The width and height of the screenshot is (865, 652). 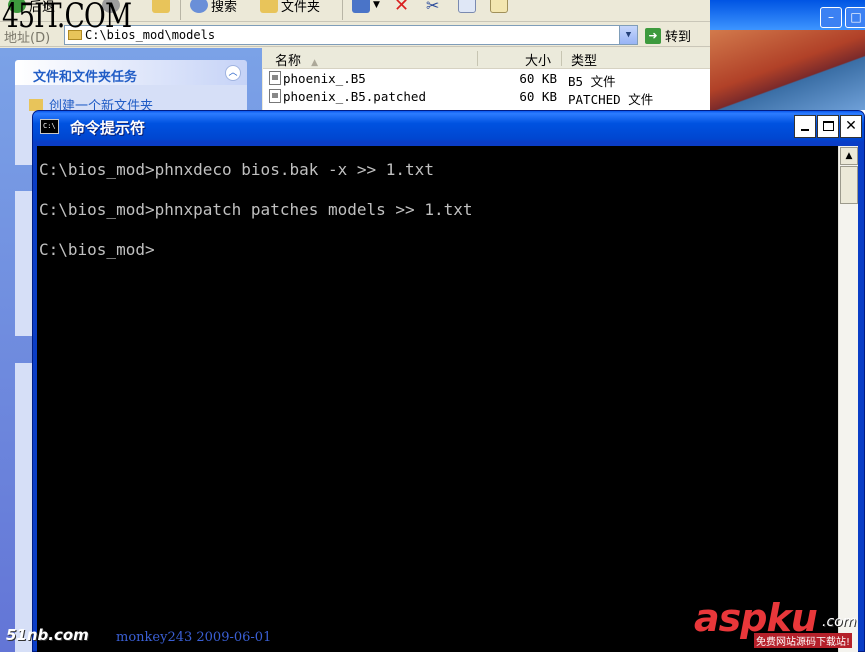 I want to click on views-button: ▼, so click(x=366, y=8).